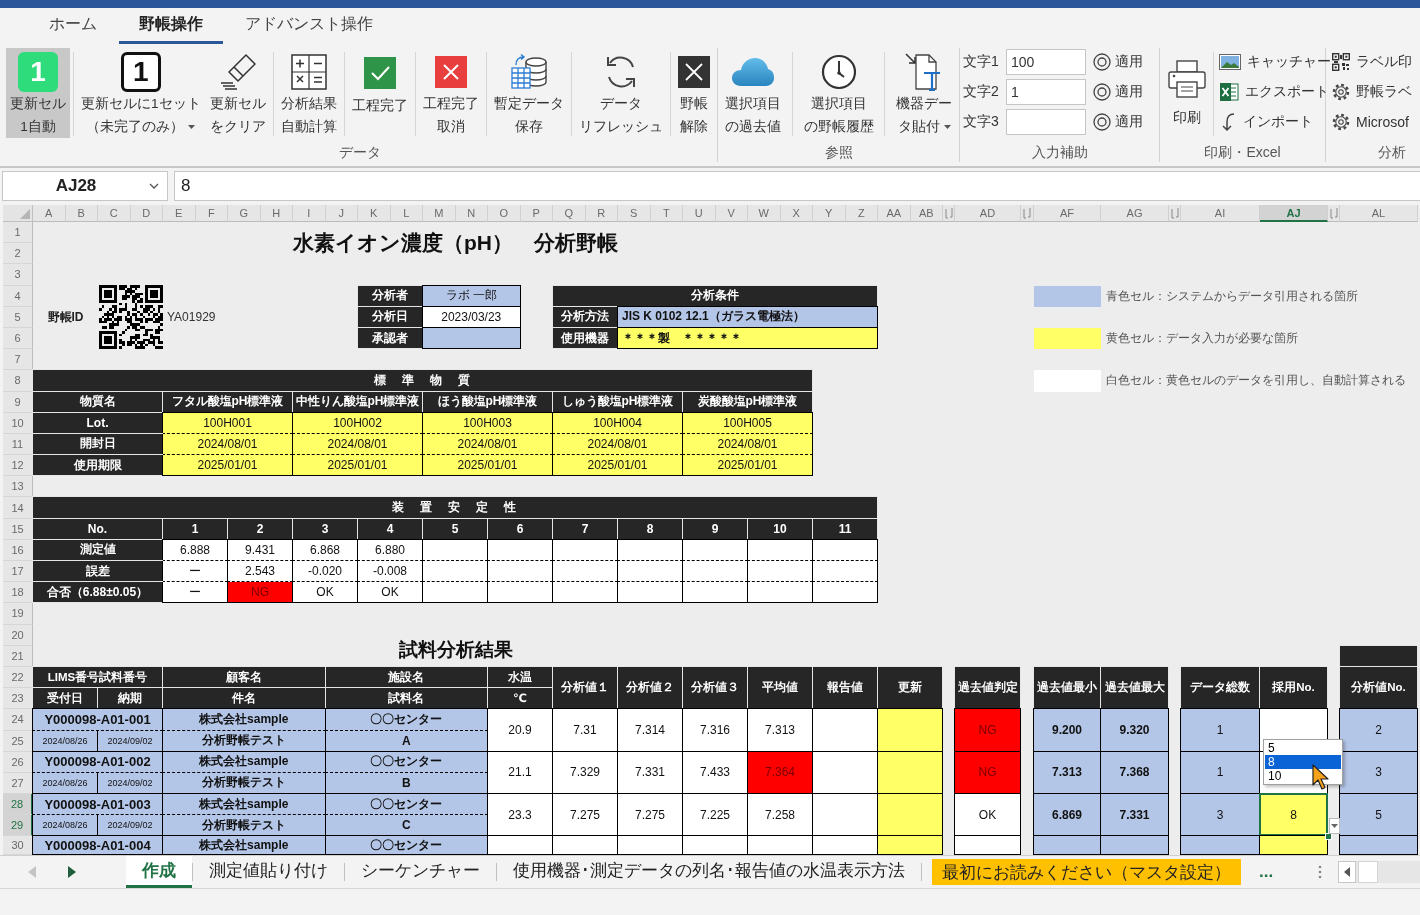  I want to click on column-letter: AF, so click(1067, 213).